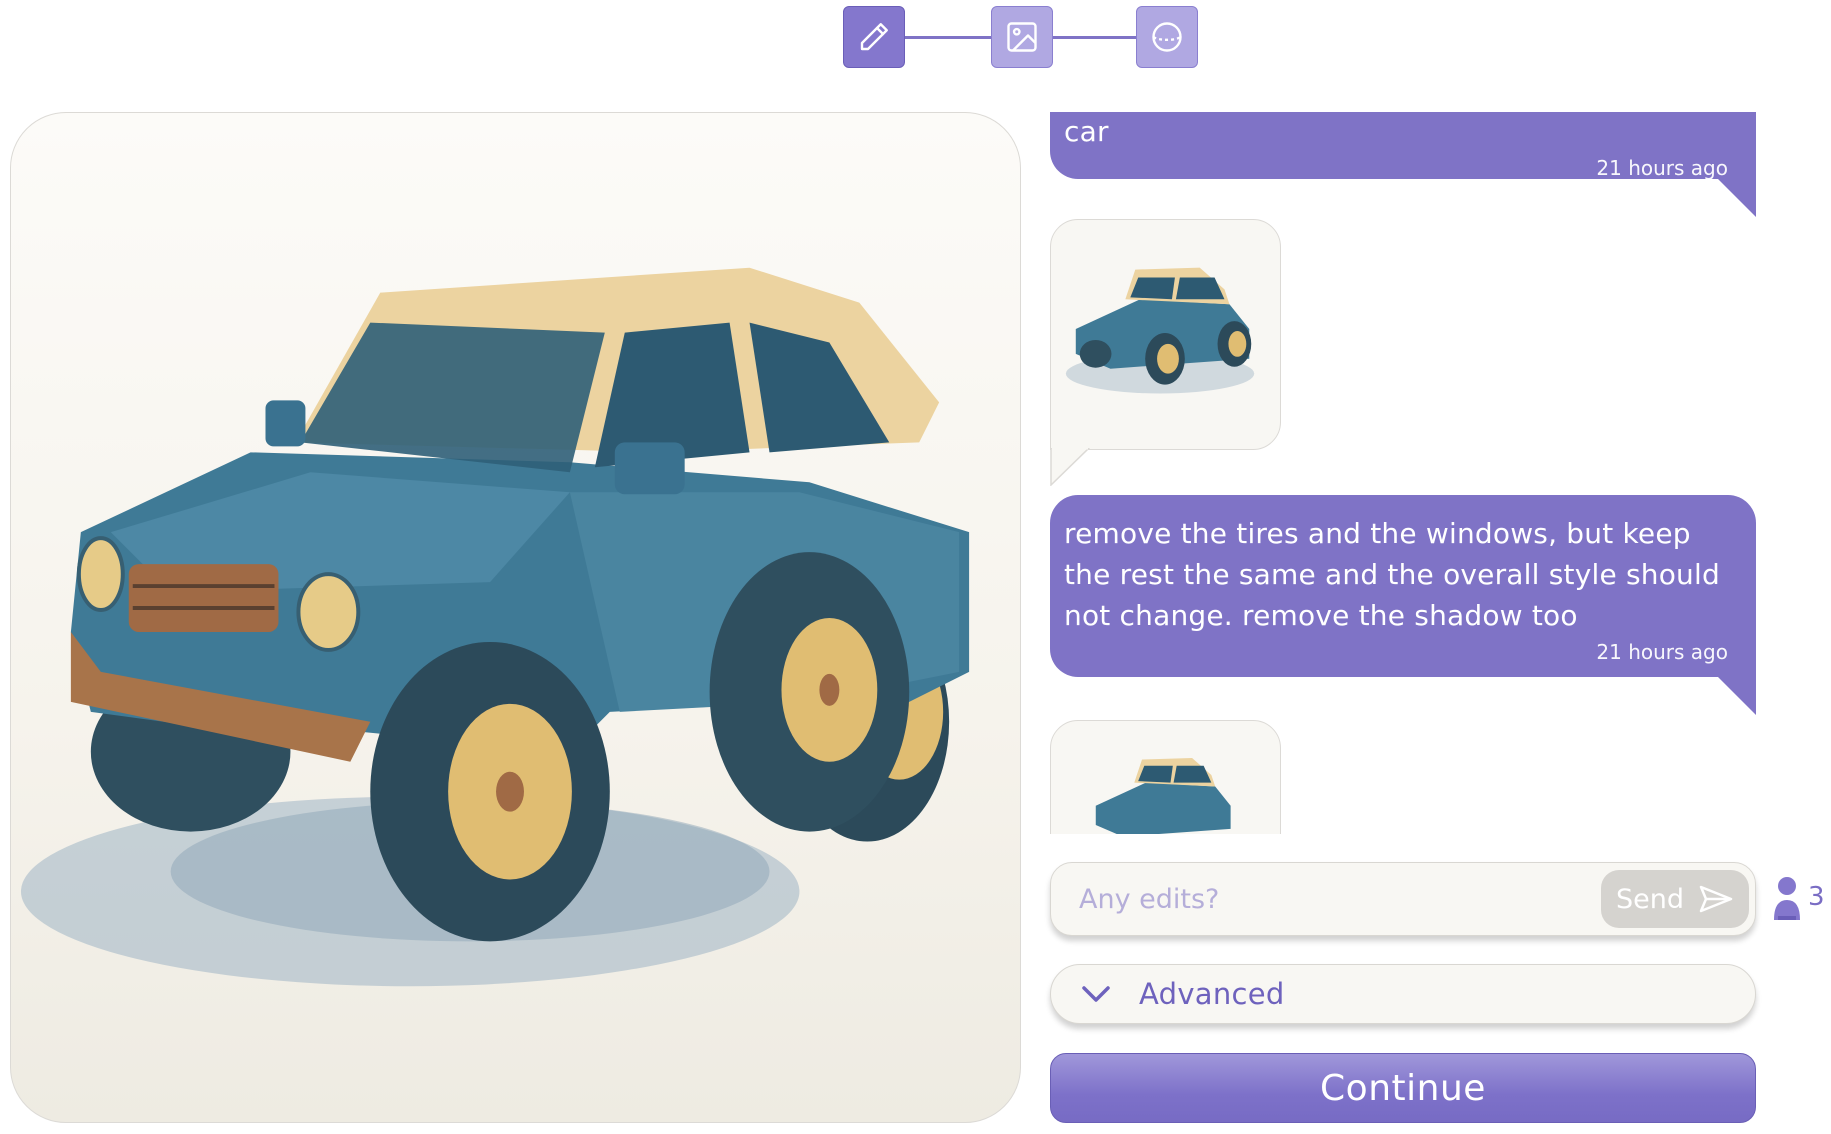 Image resolution: width=1831 pixels, height=1134 pixels. I want to click on send-button: Send, so click(1675, 899).